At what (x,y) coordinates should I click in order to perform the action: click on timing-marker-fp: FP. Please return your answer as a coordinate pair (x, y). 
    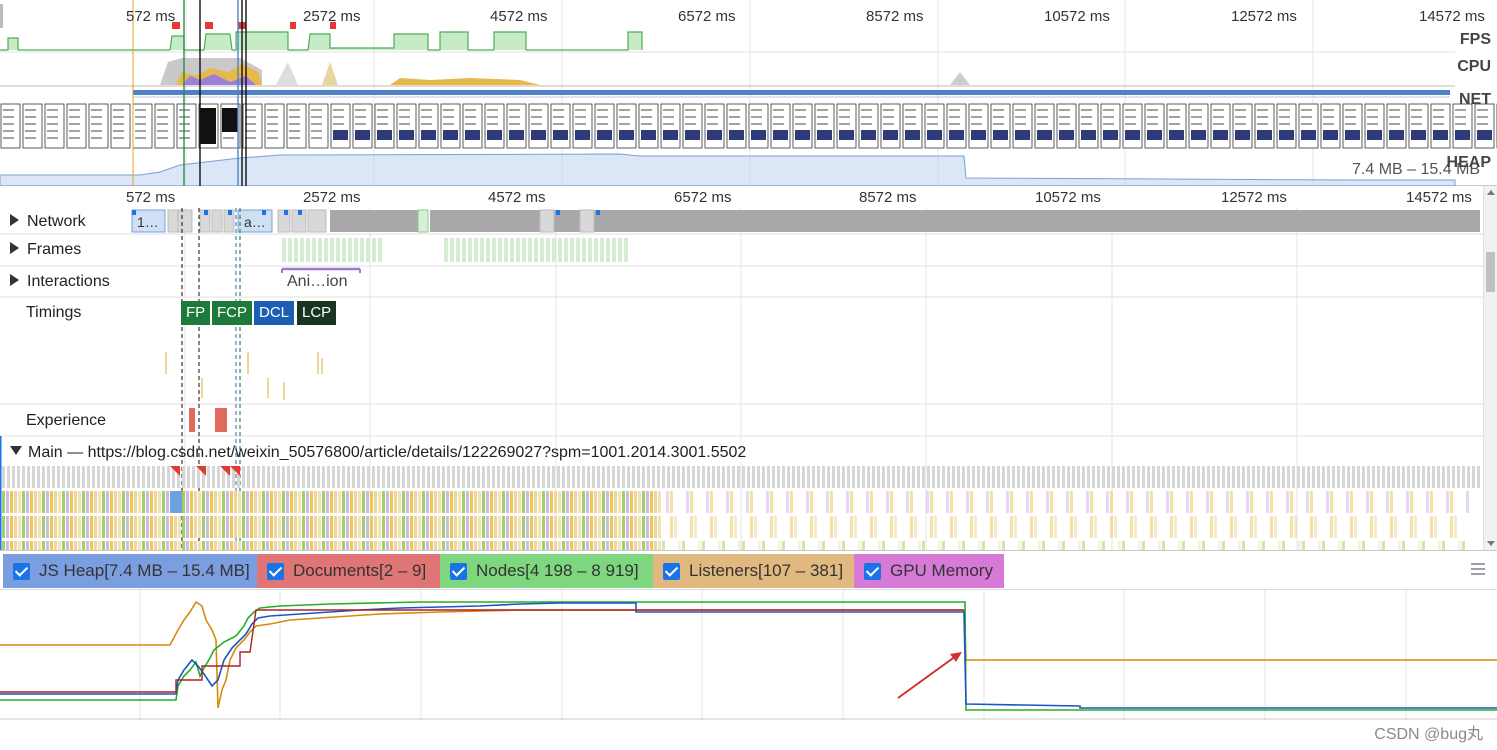
    Looking at the image, I should click on (196, 313).